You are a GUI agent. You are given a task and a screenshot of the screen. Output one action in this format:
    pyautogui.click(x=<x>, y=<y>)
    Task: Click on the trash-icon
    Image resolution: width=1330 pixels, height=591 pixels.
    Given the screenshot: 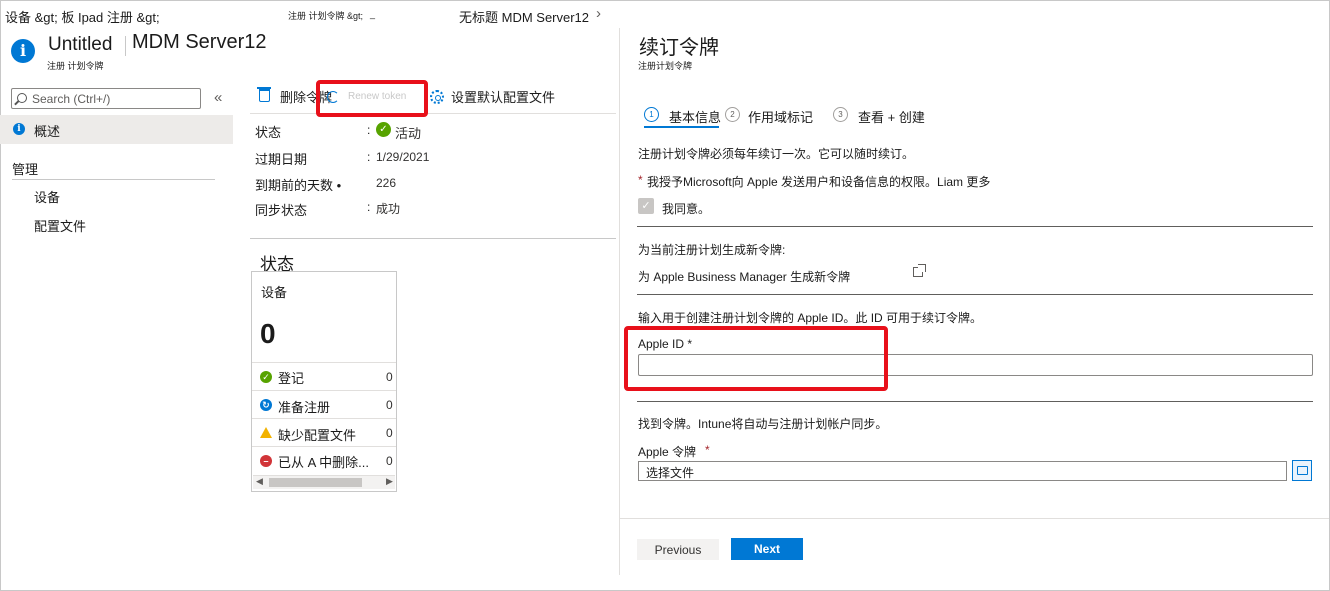 What is the action you would take?
    pyautogui.click(x=264, y=94)
    